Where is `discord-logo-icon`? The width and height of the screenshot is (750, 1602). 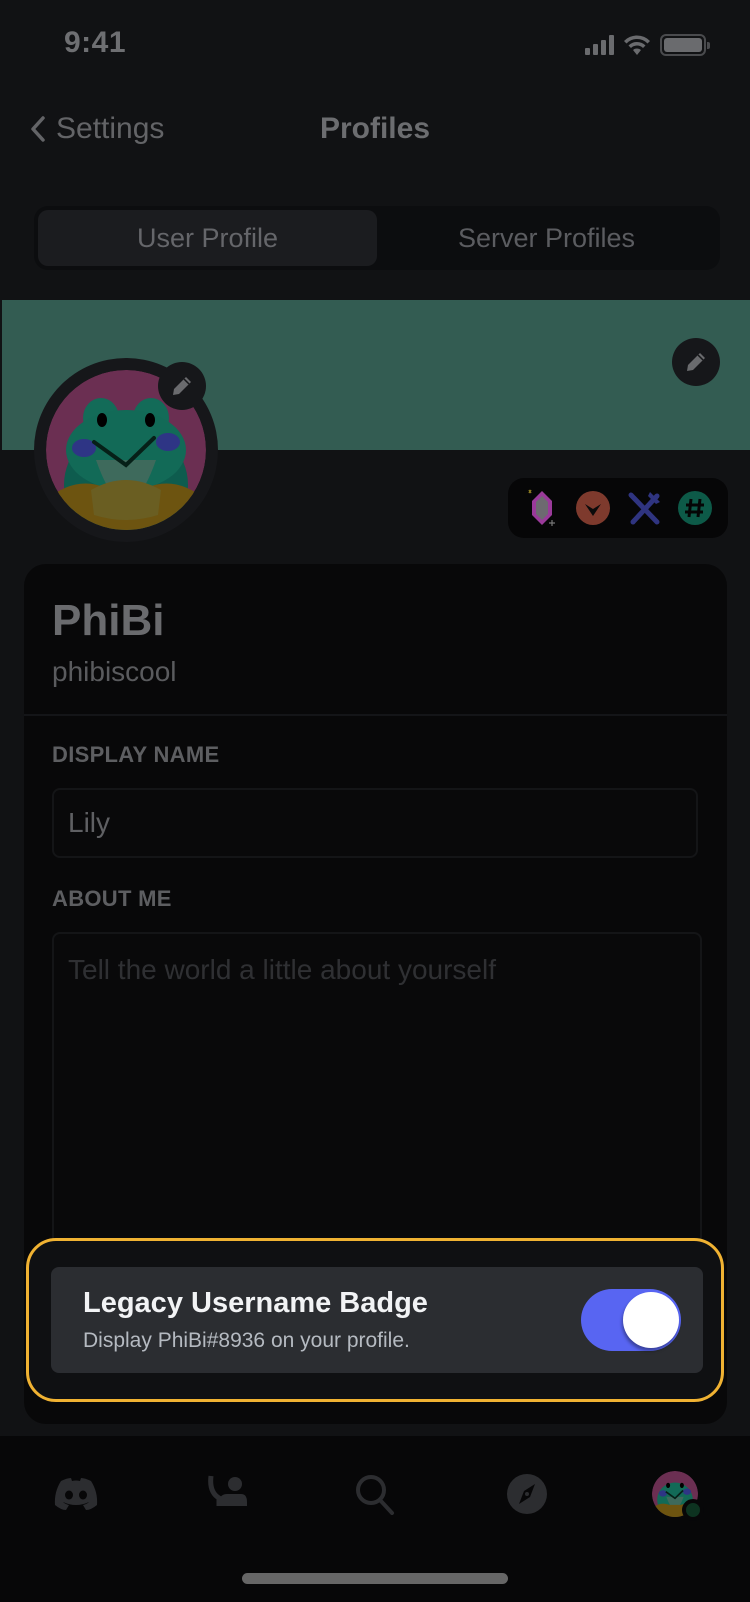
discord-logo-icon is located at coordinates (76, 1494).